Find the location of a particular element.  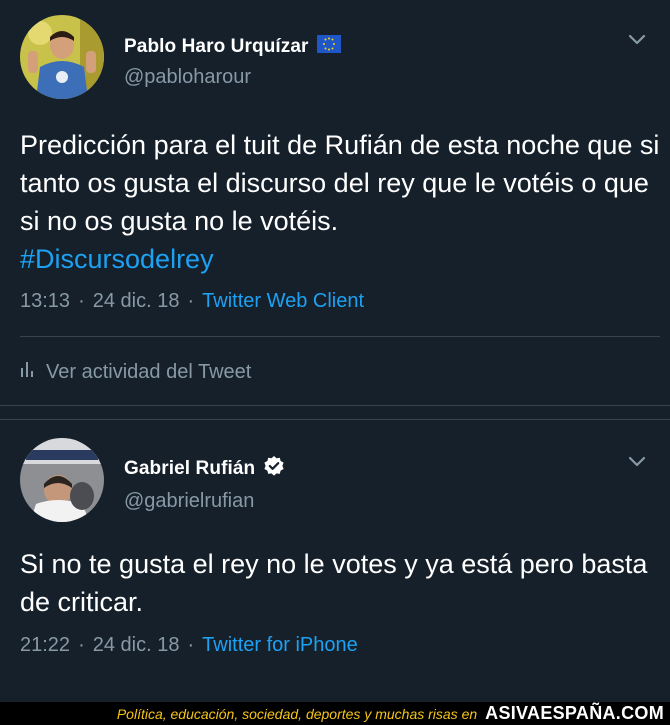

author-name: Pablo Haro Urquízar is located at coordinates (216, 47).